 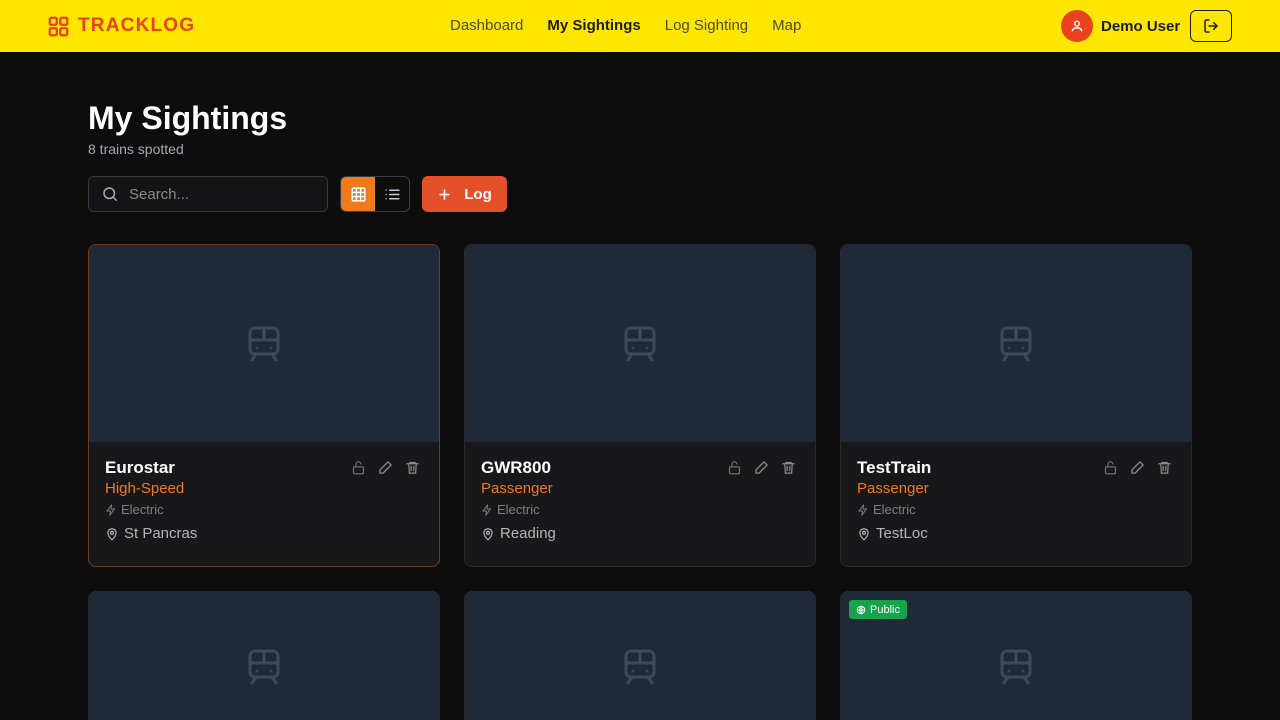 I want to click on location-label: TestLoc, so click(x=902, y=533).